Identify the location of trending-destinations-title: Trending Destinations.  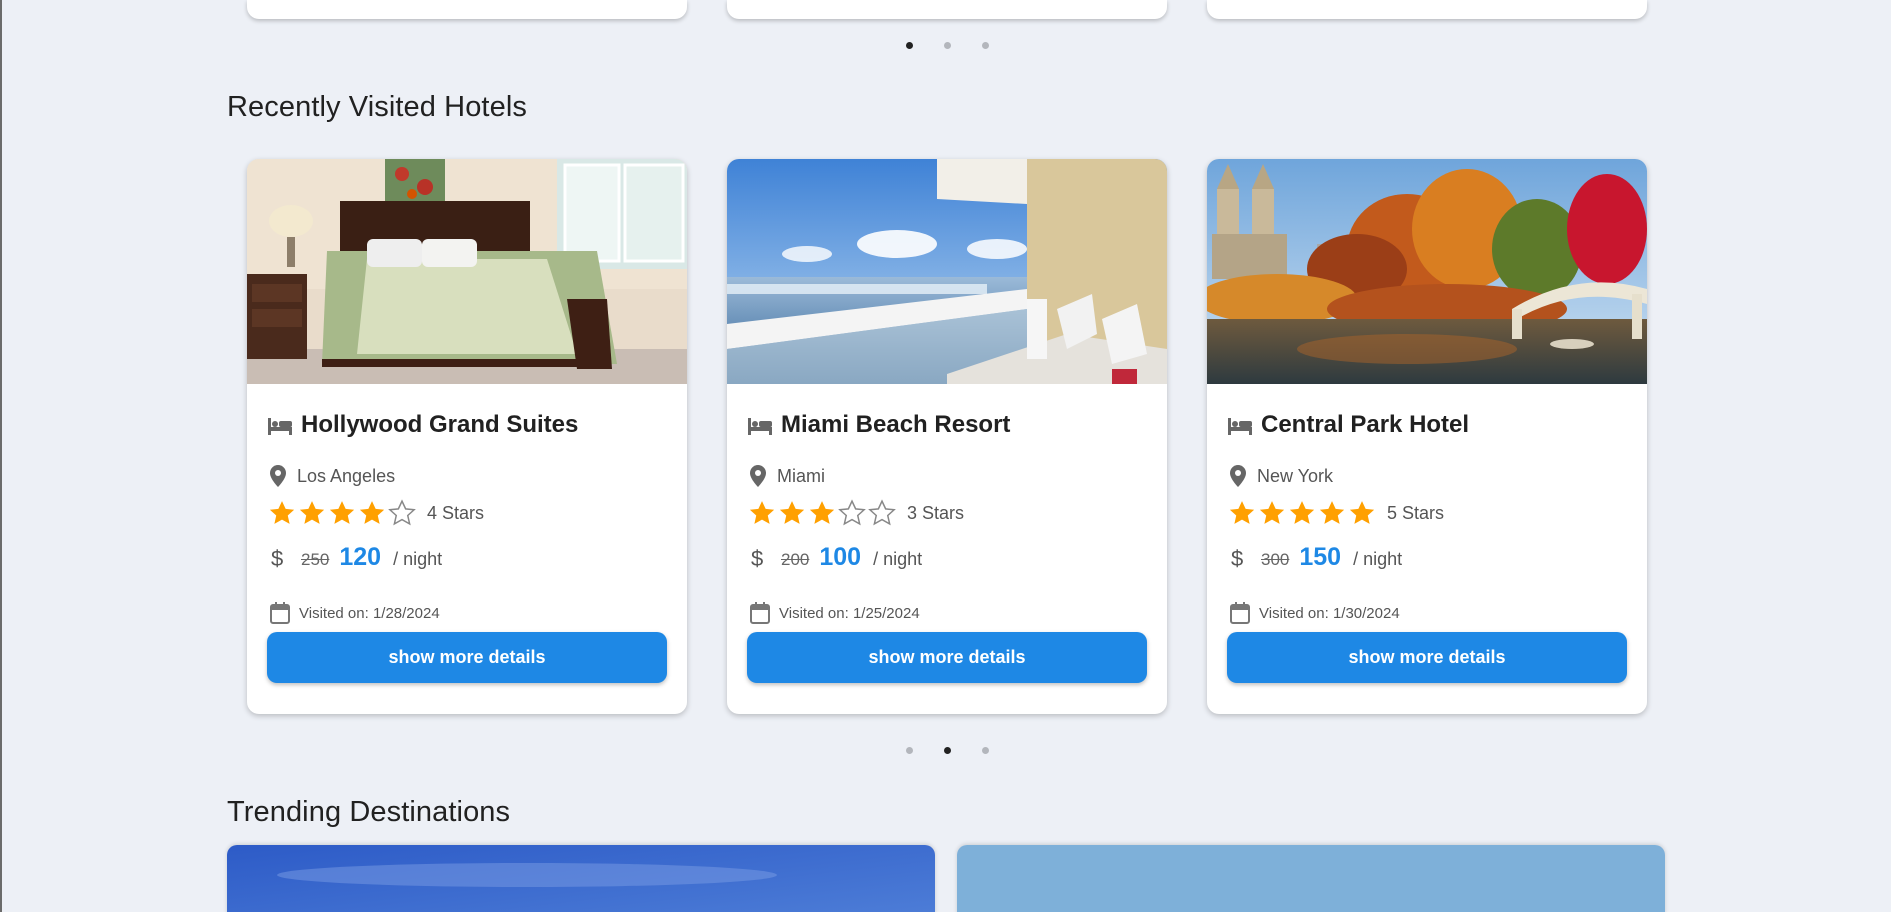
(369, 812).